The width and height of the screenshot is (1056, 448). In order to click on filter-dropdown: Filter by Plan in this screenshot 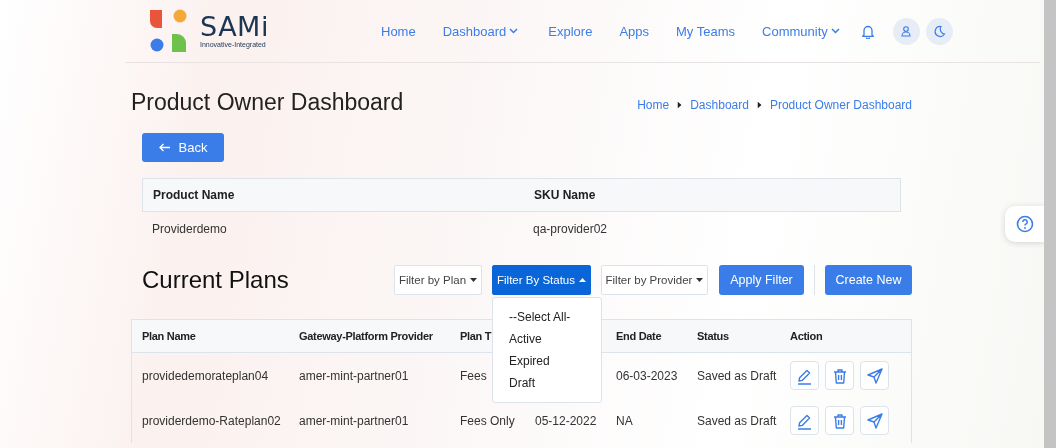, I will do `click(438, 280)`.